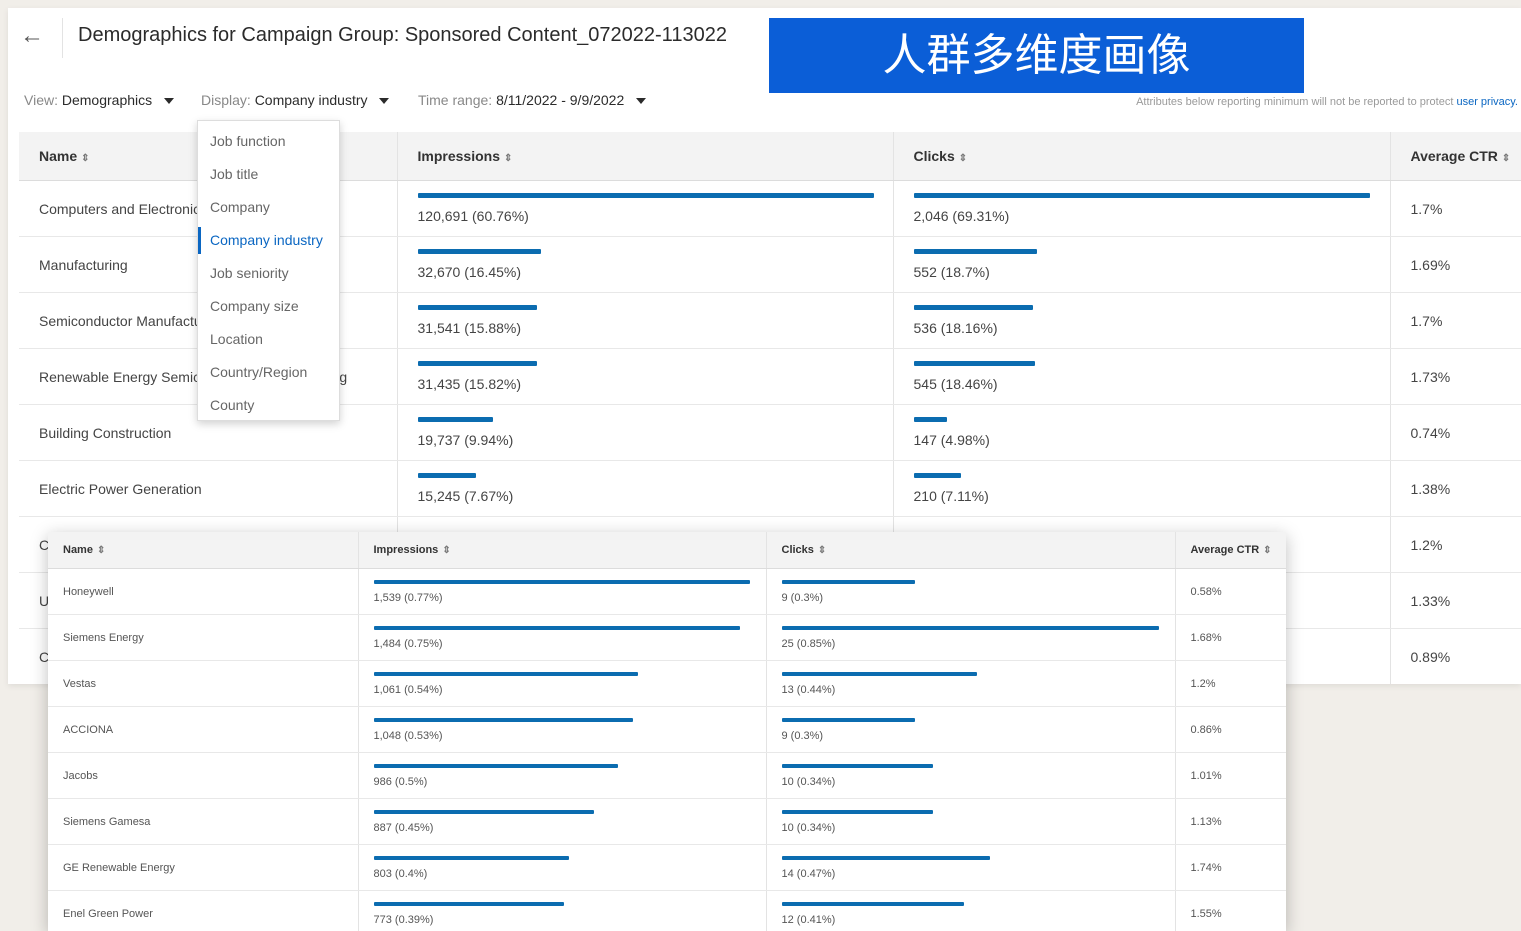  I want to click on dropdown-option: Company, so click(268, 207).